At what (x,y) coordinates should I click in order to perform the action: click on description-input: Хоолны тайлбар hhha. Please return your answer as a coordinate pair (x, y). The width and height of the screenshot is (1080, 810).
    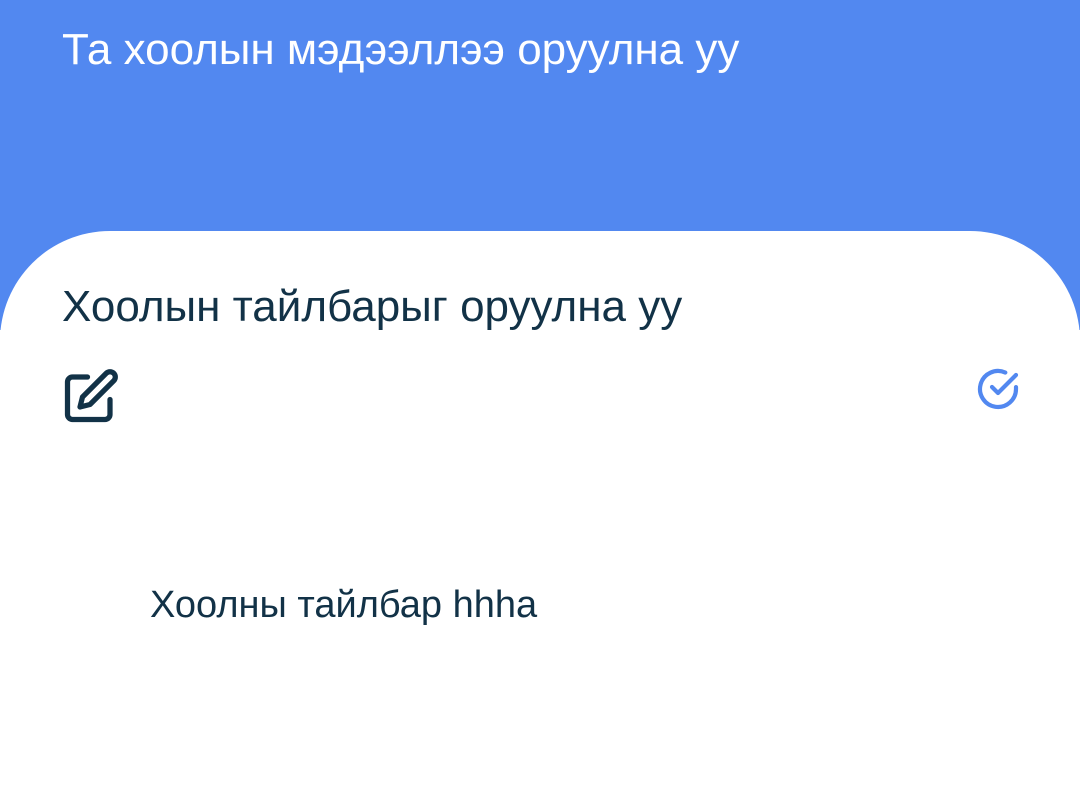
    Looking at the image, I should click on (343, 605).